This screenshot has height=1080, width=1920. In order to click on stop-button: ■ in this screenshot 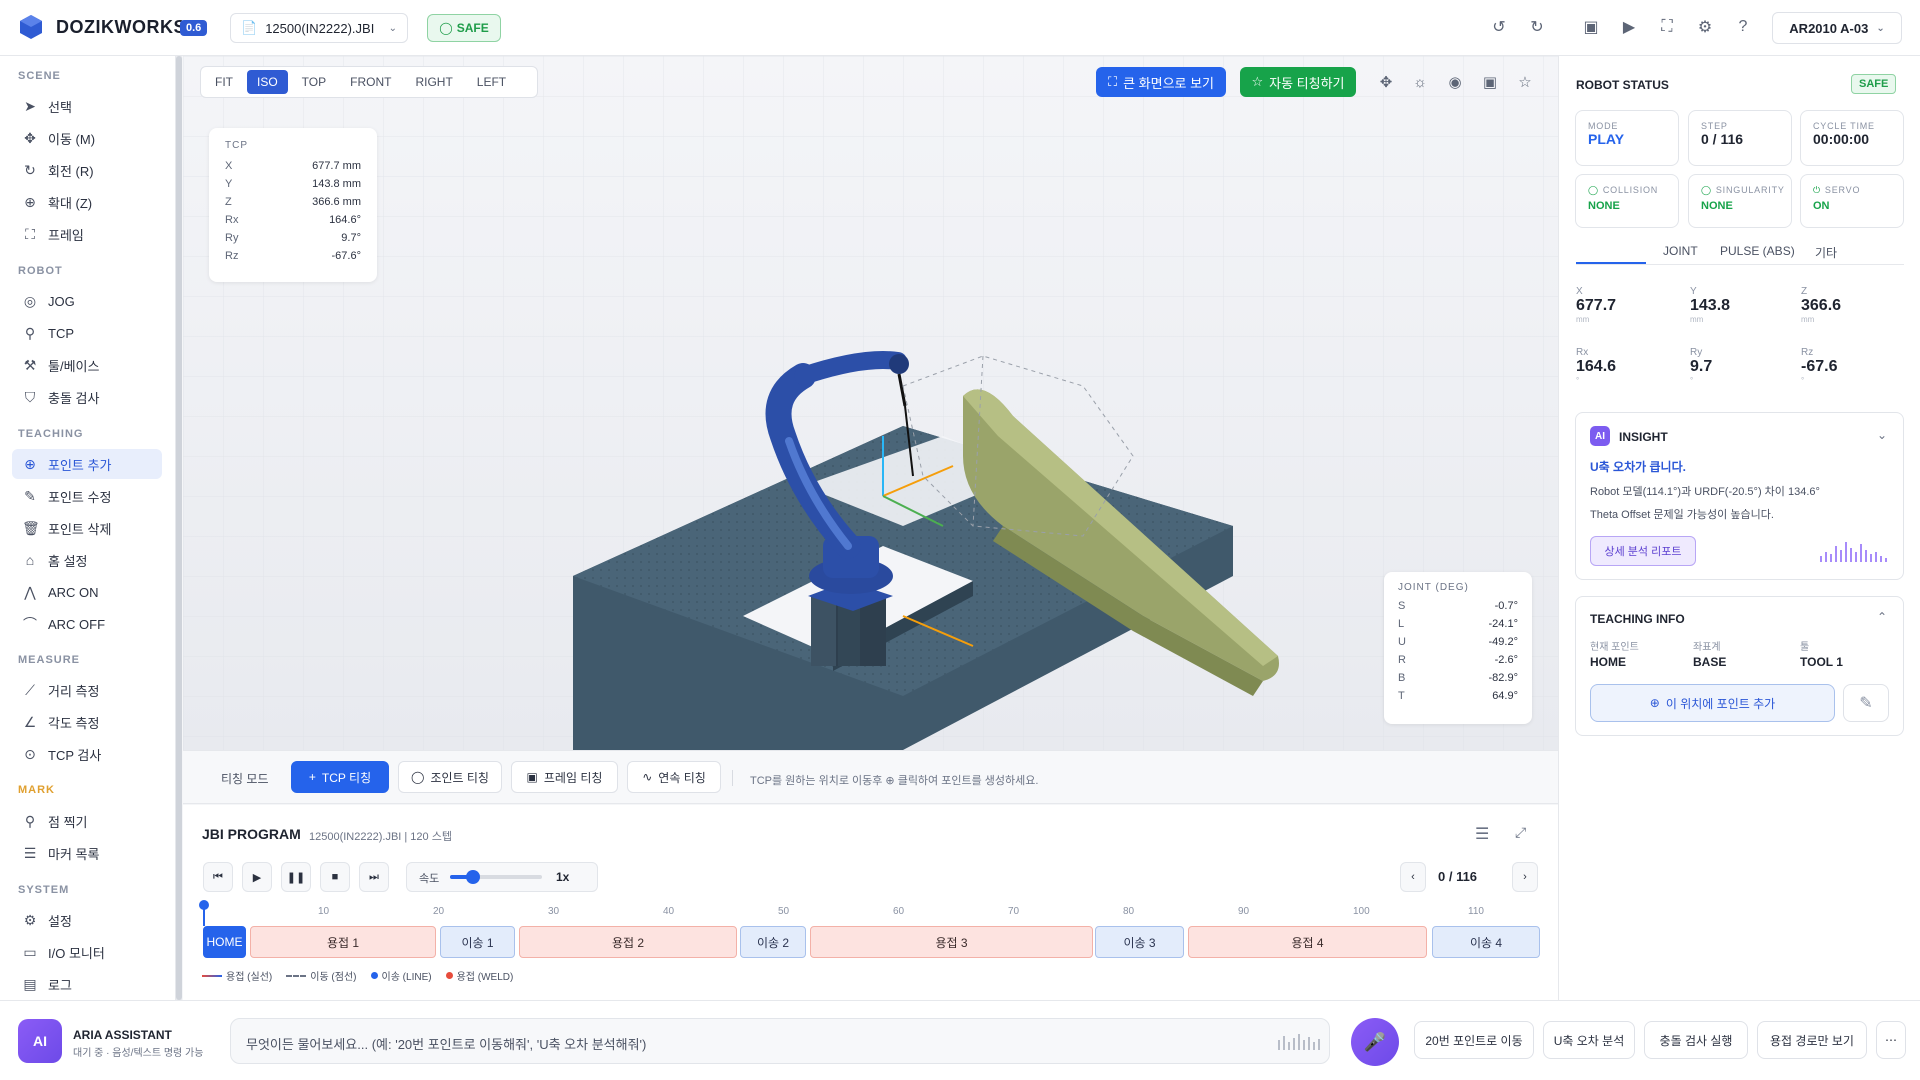, I will do `click(335, 877)`.